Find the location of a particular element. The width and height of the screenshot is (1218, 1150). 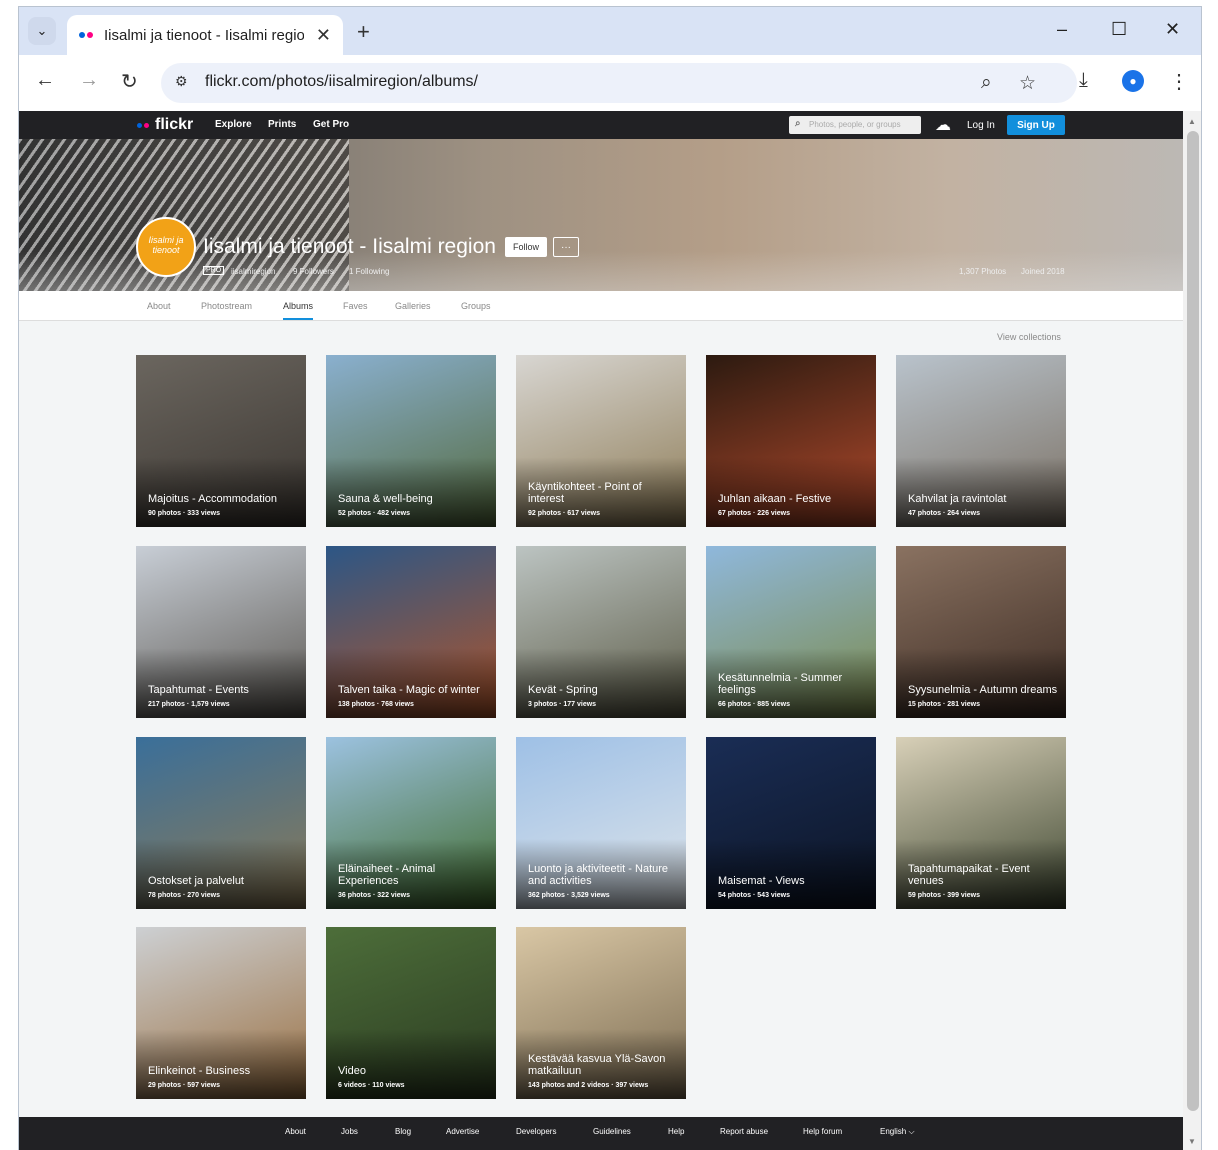

more-options-button: ··· is located at coordinates (566, 247).